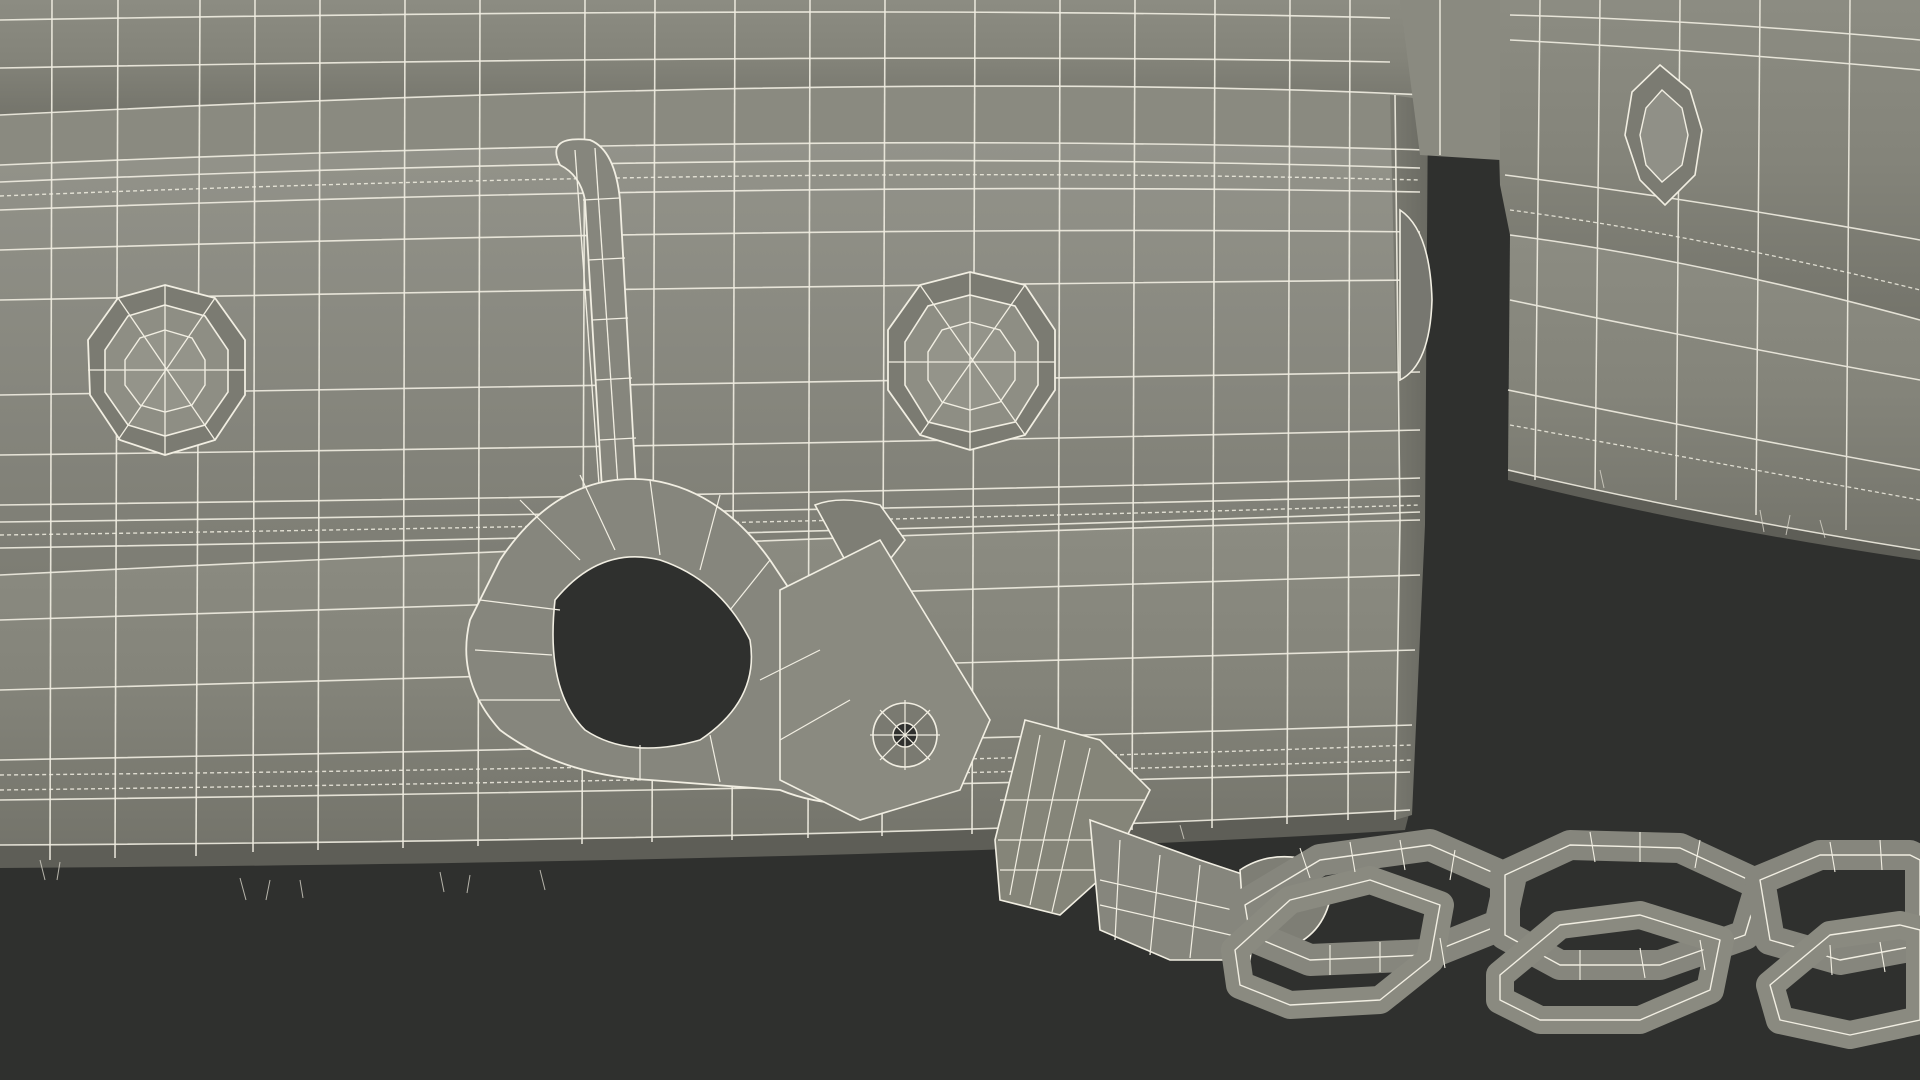  Describe the element at coordinates (971, 361) in the screenshot. I see `rivet-center` at that location.